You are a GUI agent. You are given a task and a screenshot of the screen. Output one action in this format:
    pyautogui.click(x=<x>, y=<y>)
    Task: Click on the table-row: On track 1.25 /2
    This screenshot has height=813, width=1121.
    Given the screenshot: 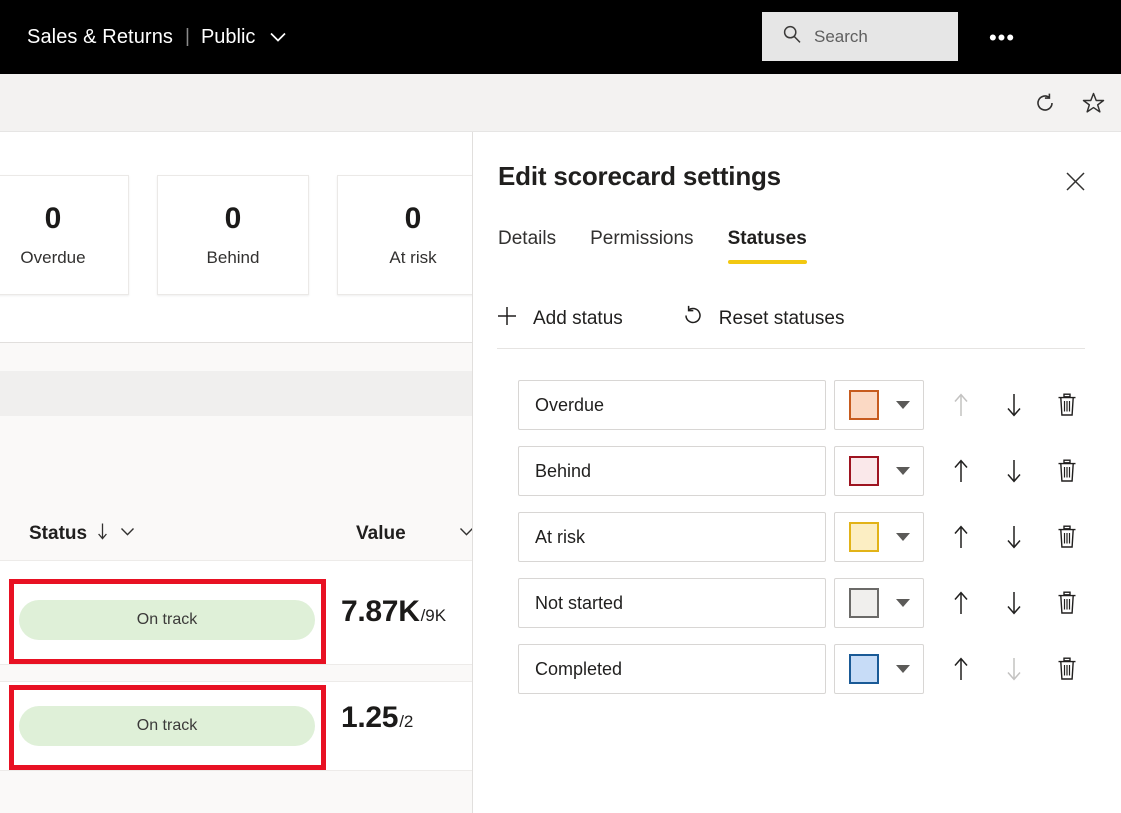 What is the action you would take?
    pyautogui.click(x=236, y=726)
    